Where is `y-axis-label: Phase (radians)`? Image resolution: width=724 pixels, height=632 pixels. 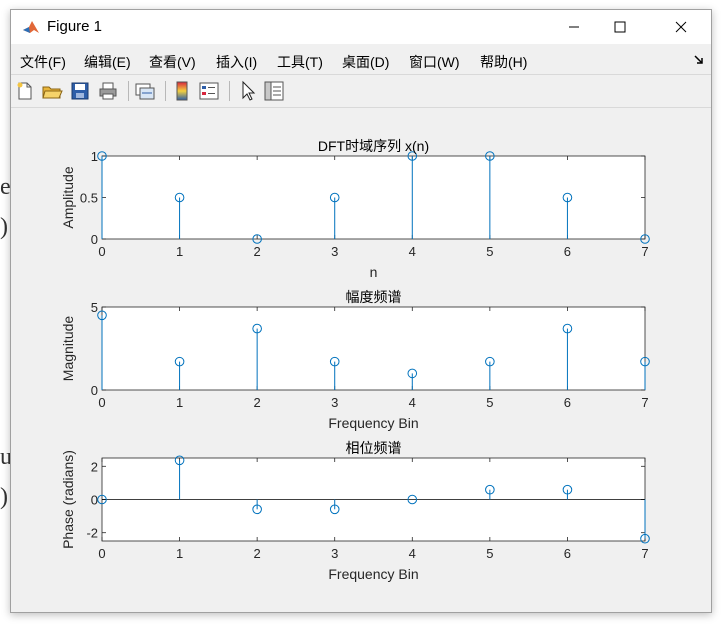
y-axis-label: Phase (radians) is located at coordinates (68, 499).